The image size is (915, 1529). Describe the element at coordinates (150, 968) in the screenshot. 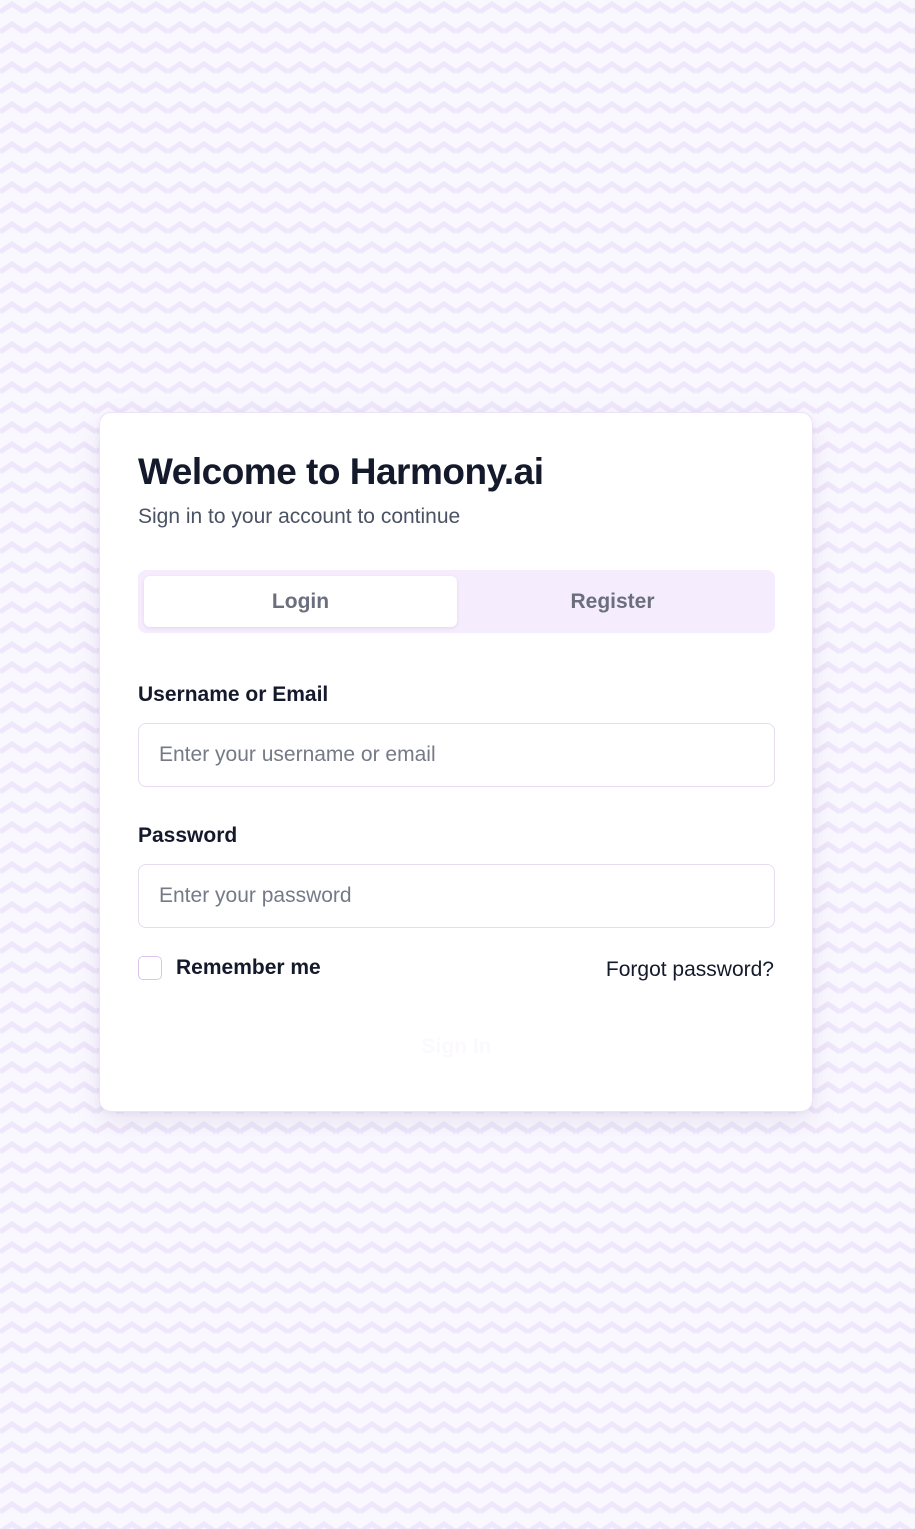

I see `remember-checkbox` at that location.